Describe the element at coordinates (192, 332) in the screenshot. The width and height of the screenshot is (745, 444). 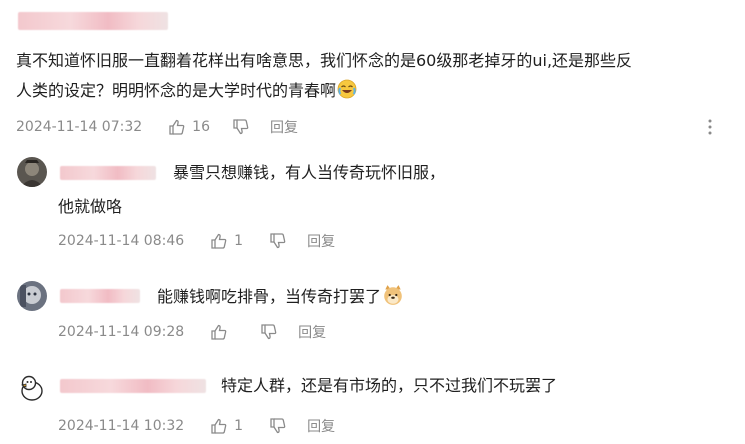
I see `reply-2-meta: 2024-11-14 09:28 回复` at that location.